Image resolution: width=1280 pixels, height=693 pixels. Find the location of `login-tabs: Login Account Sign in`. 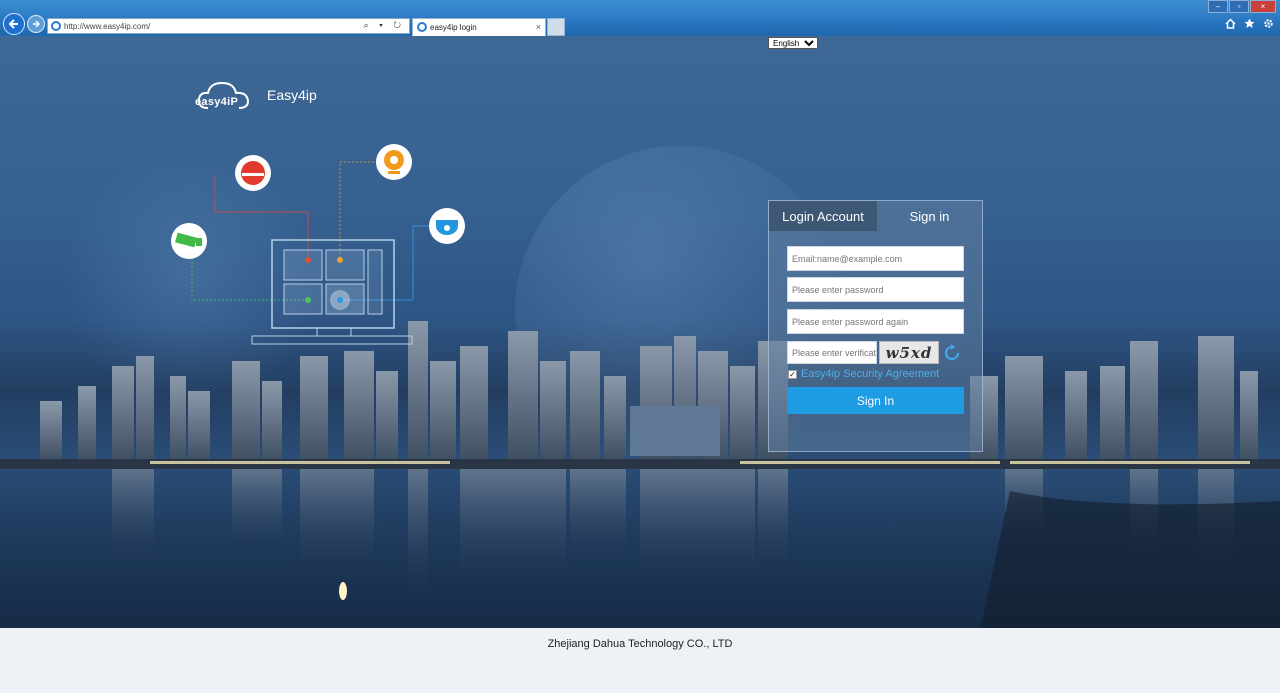

login-tabs: Login Account Sign in is located at coordinates (875, 216).